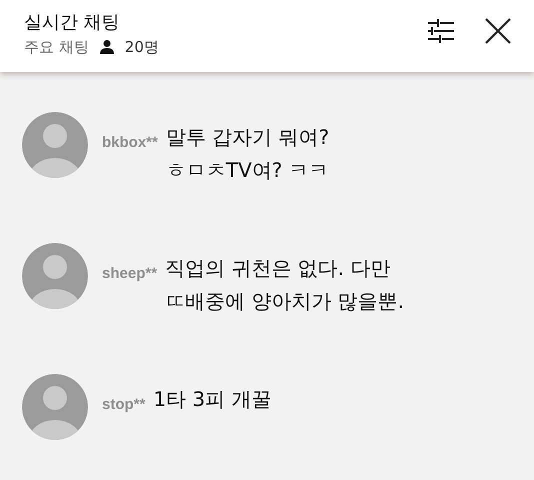 The width and height of the screenshot is (534, 480). Describe the element at coordinates (278, 268) in the screenshot. I see `message-text: 직업의 귀천은 없다. 다만` at that location.